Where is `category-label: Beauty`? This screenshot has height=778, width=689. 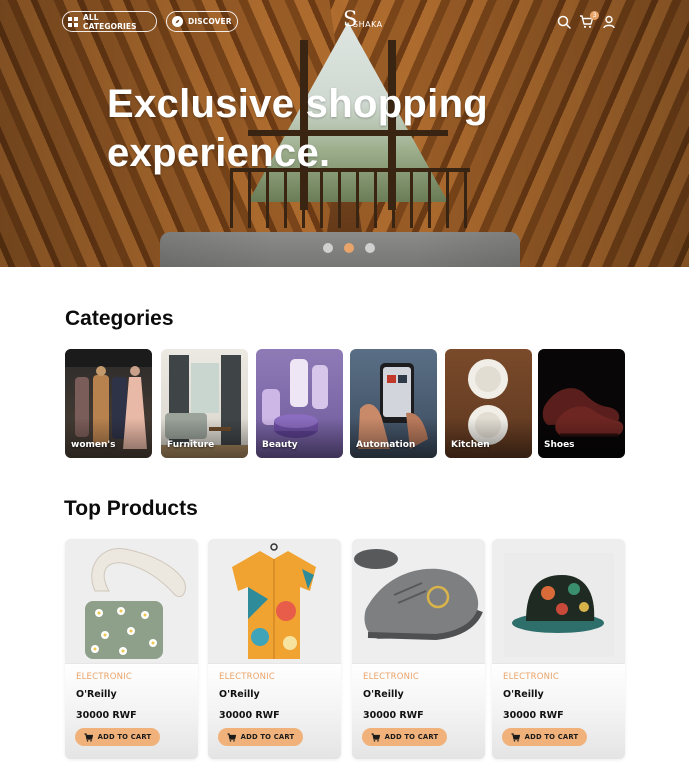 category-label: Beauty is located at coordinates (280, 445).